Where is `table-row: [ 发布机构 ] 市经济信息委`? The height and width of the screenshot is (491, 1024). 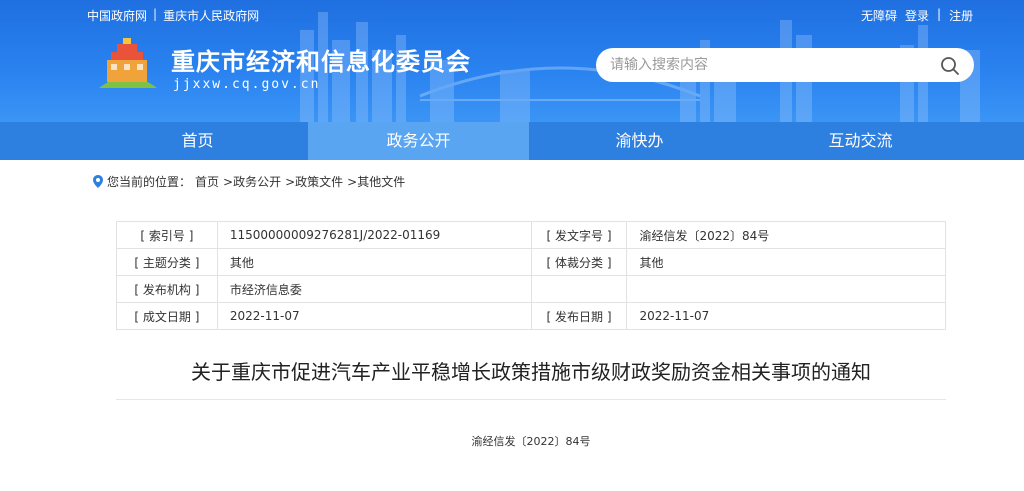
table-row: [ 发布机构 ] 市经济信息委 is located at coordinates (531, 289).